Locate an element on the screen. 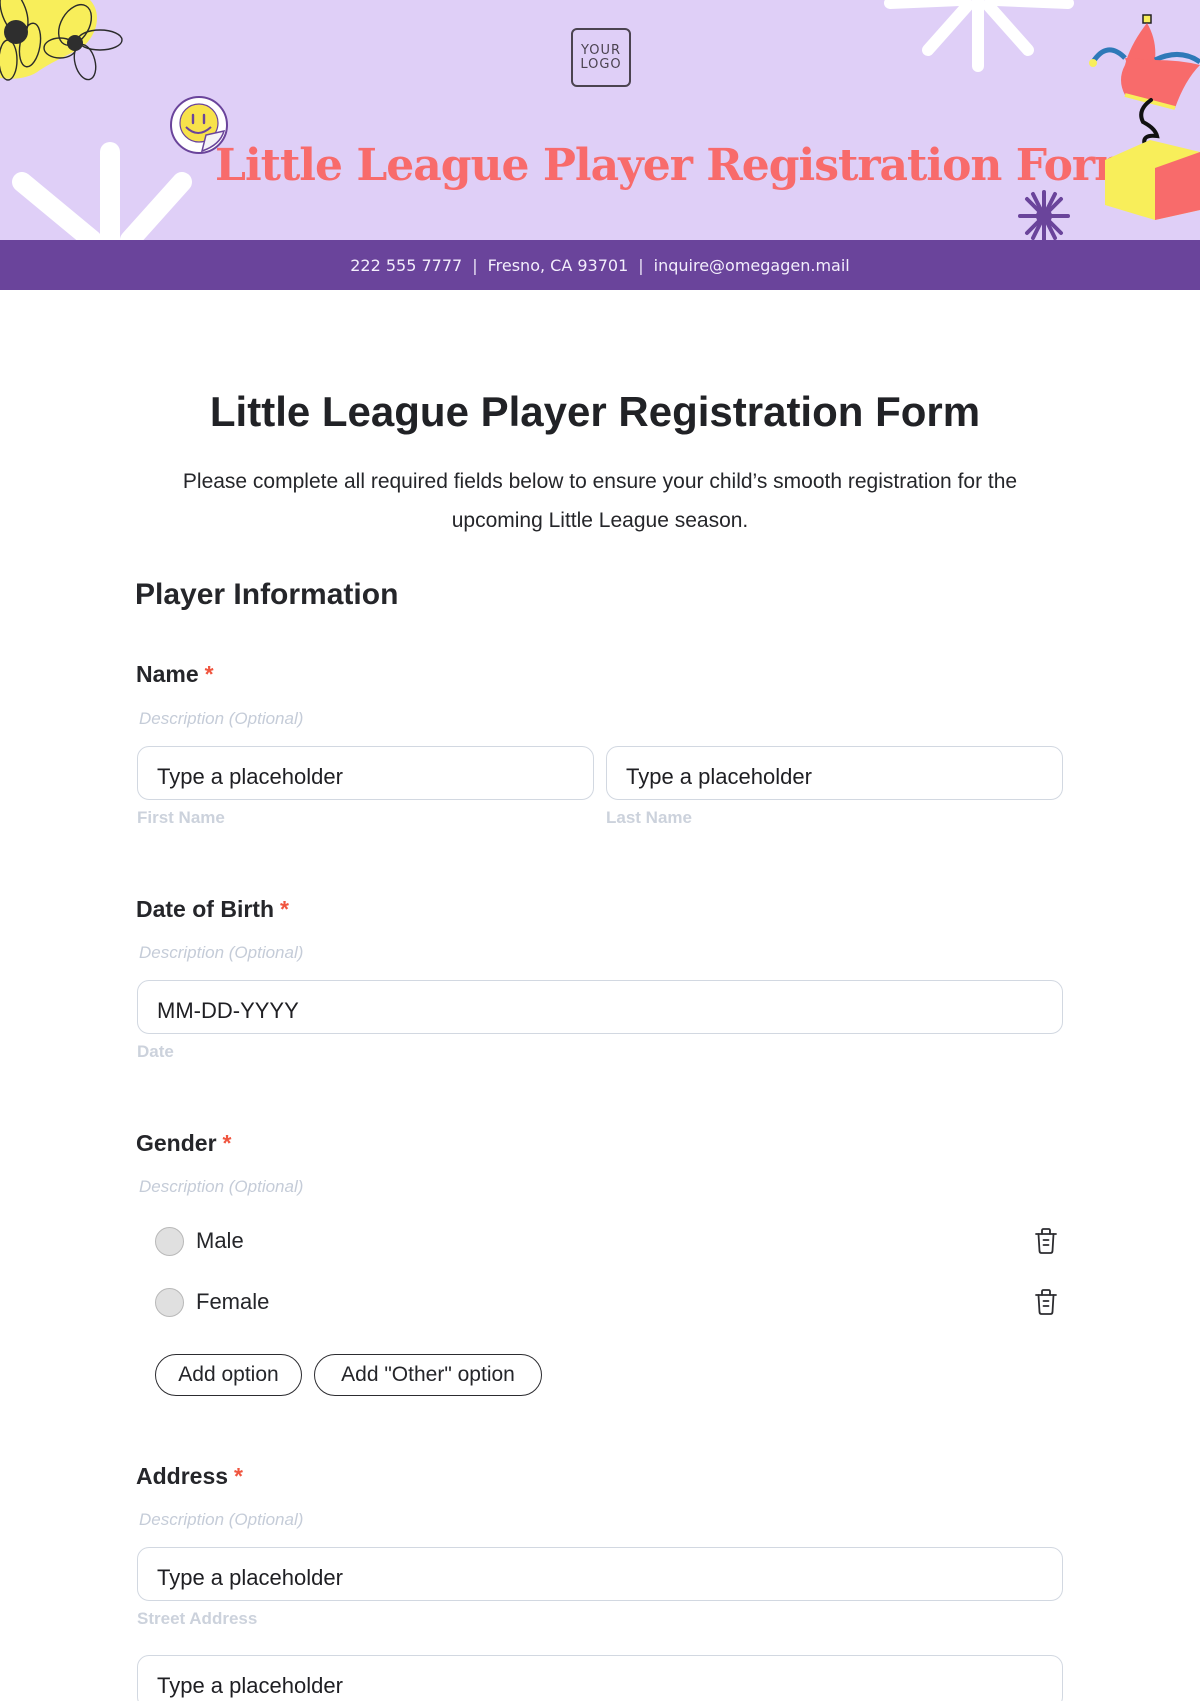  logo-placeholder: YOUR LOGO is located at coordinates (601, 57).